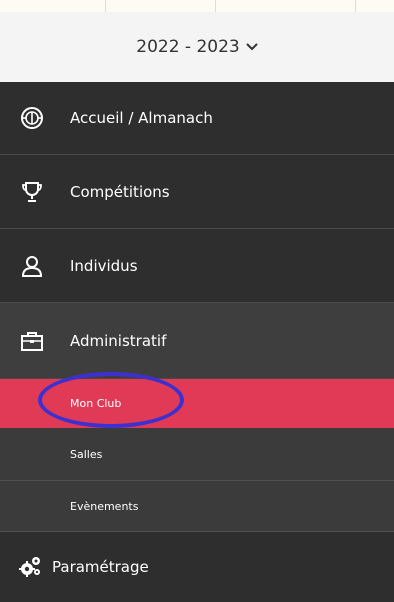 Image resolution: width=394 pixels, height=602 pixels. Describe the element at coordinates (197, 192) in the screenshot. I see `menu-item-competitions: Compétitions` at that location.